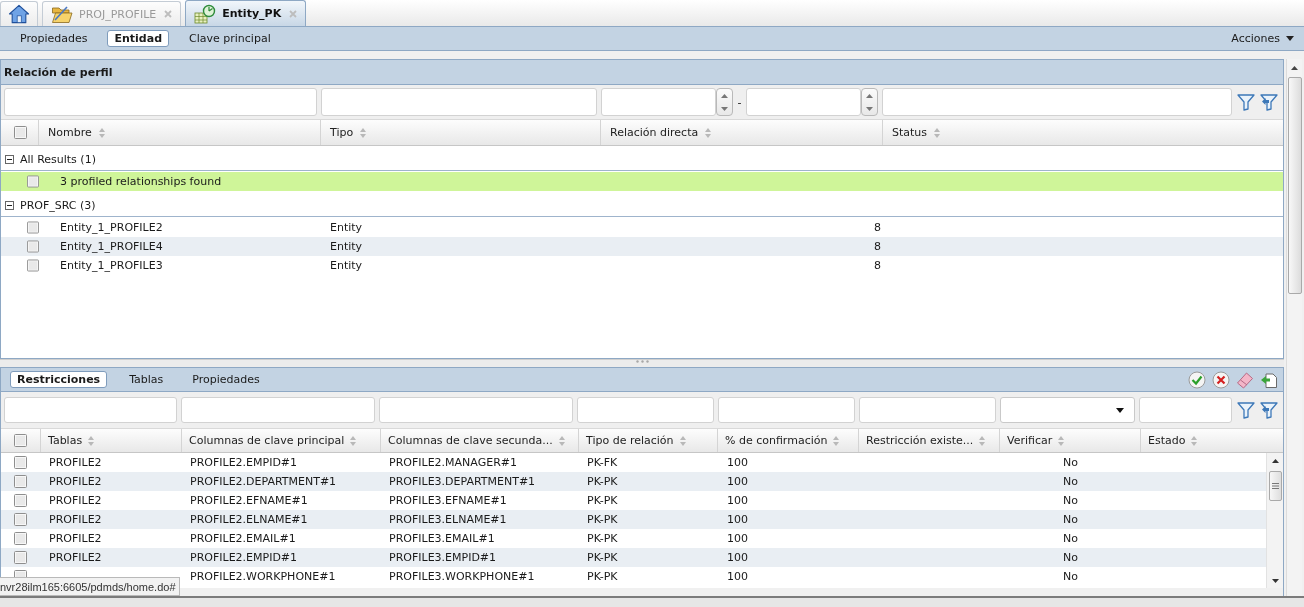  I want to click on table-cell-text: PROFILE3.EFNAME#1, so click(448, 500).